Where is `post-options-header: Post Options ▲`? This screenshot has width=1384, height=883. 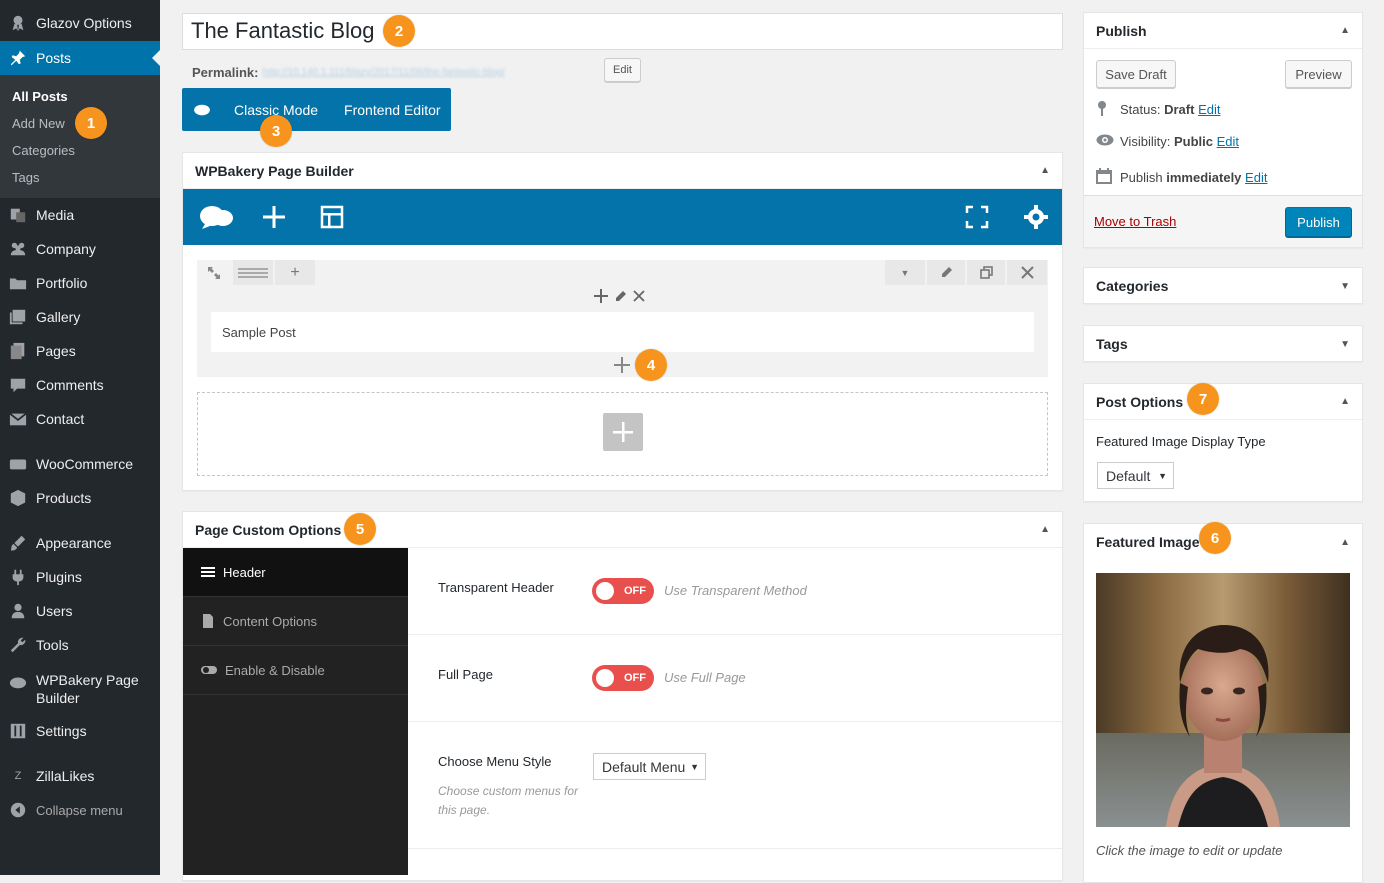
post-options-header: Post Options ▲ is located at coordinates (1223, 402).